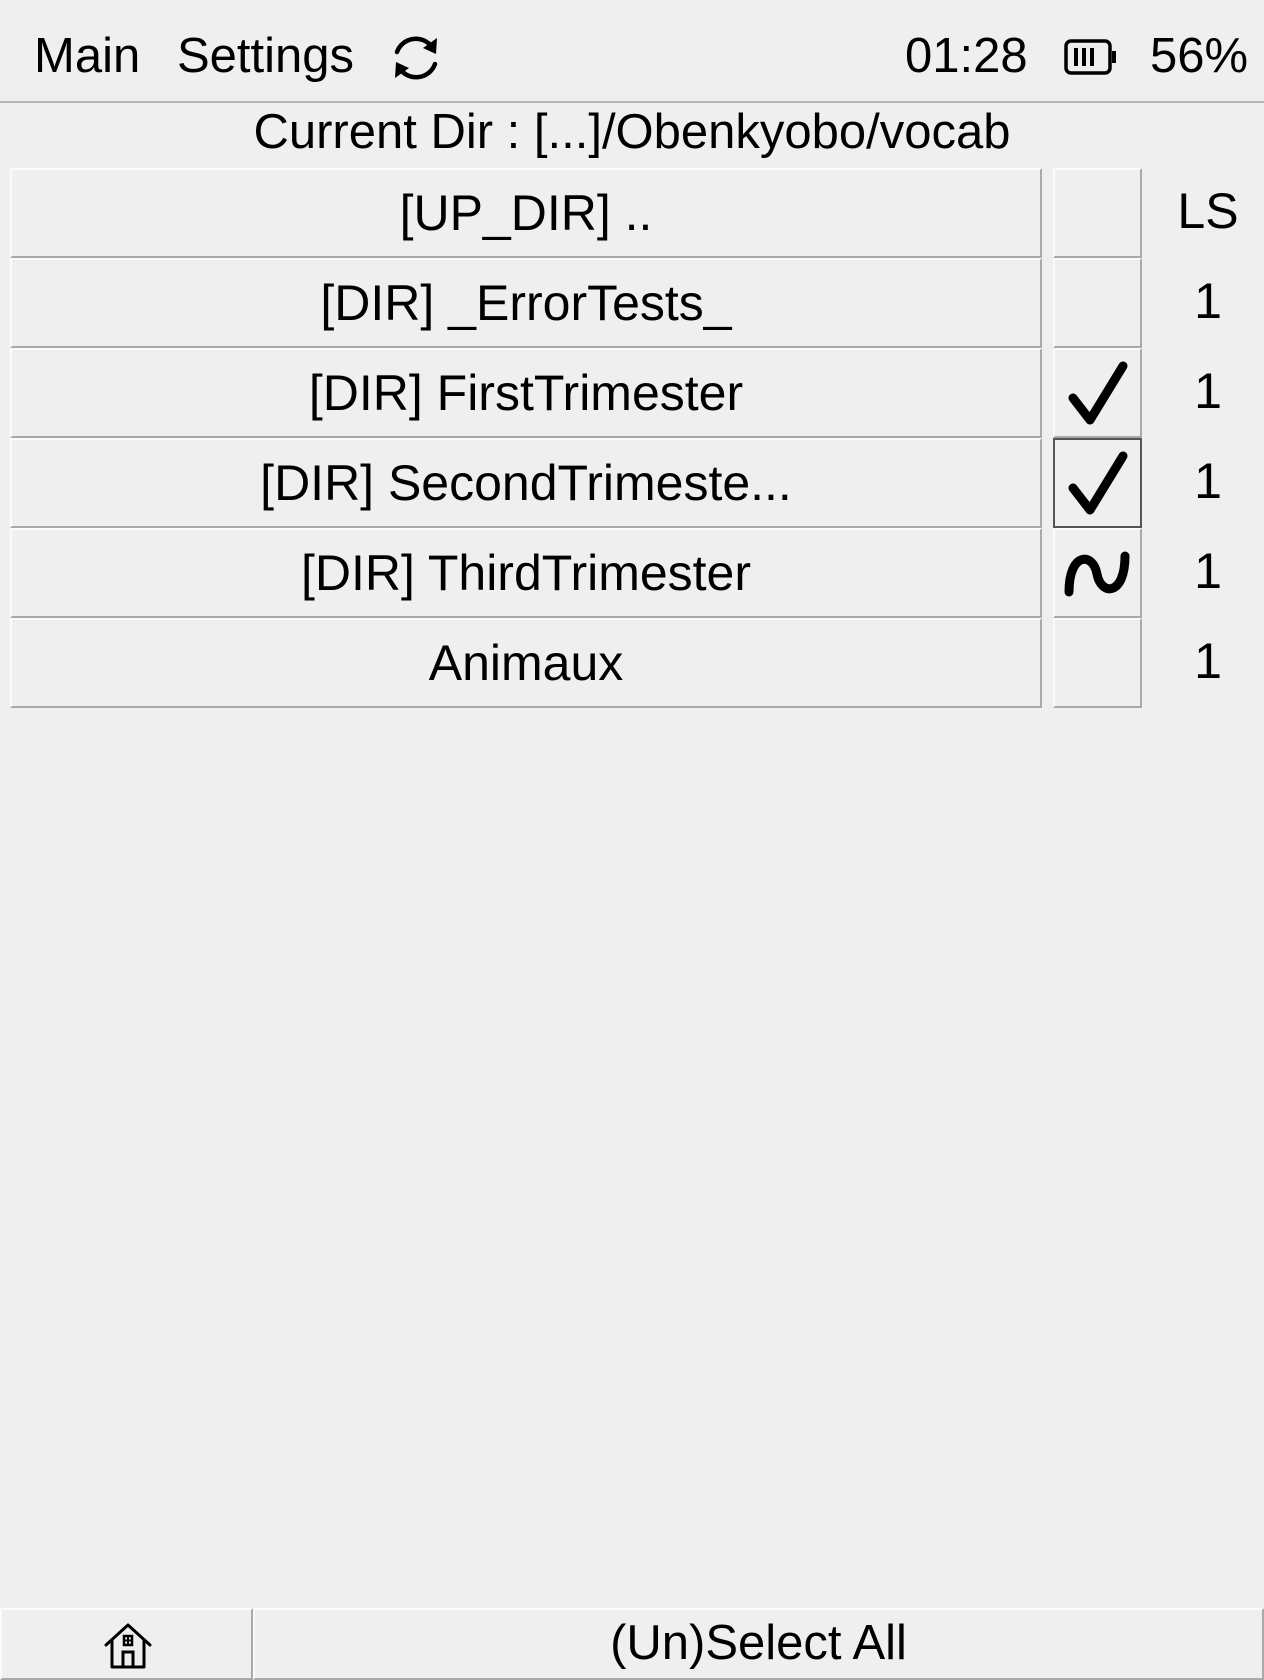  I want to click on select-all-button: (Un)Select All, so click(758, 1644).